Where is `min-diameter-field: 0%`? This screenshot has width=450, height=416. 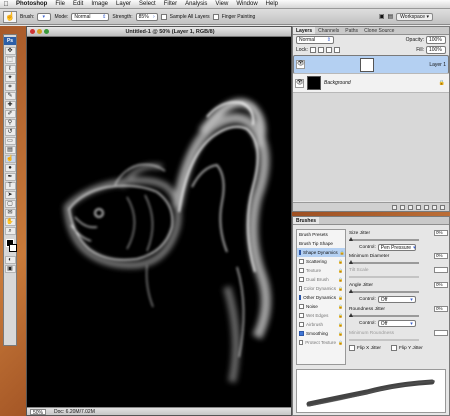
min-diameter-field: 0% is located at coordinates (441, 256).